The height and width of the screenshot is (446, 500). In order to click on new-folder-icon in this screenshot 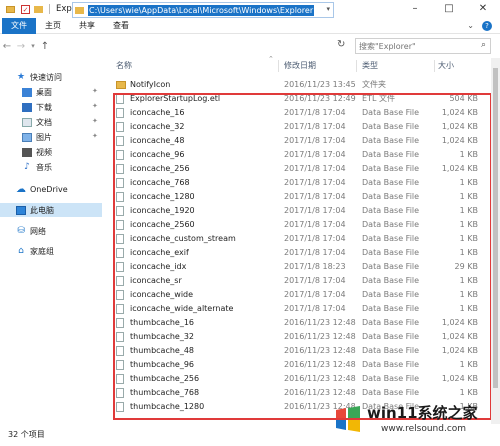, I will do `click(38, 9)`.